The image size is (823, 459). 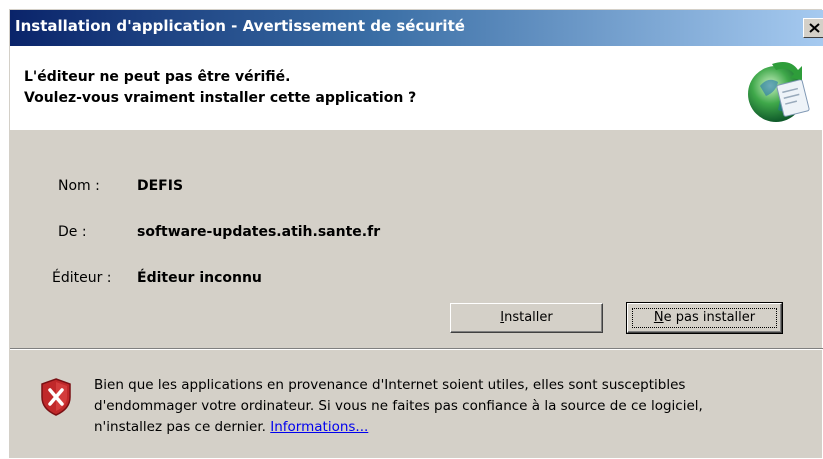 I want to click on install-button-label: nstaller, so click(x=528, y=317).